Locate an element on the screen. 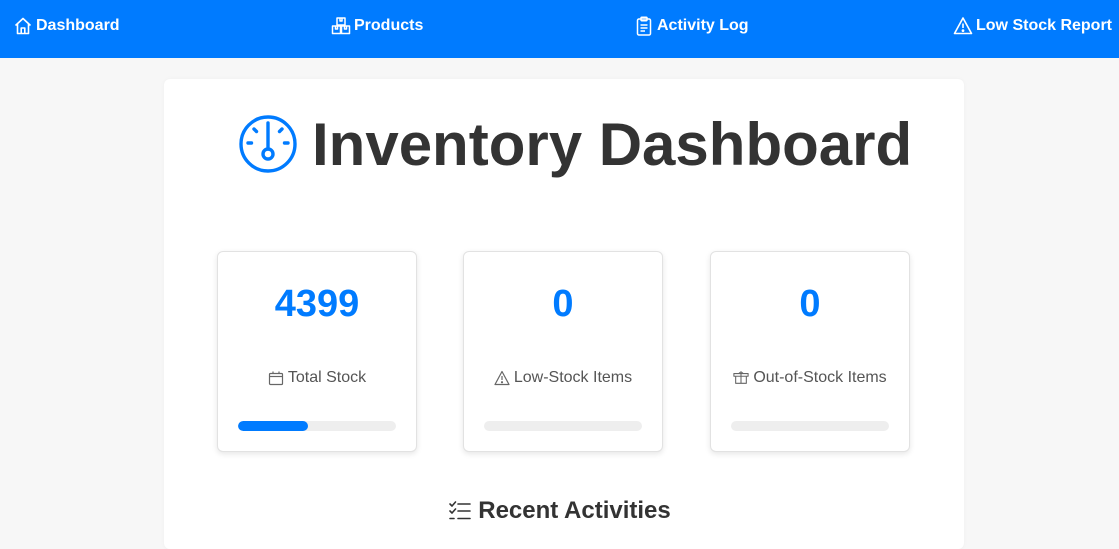 The height and width of the screenshot is (549, 1119). stat-label: Total Stock is located at coordinates (317, 378).